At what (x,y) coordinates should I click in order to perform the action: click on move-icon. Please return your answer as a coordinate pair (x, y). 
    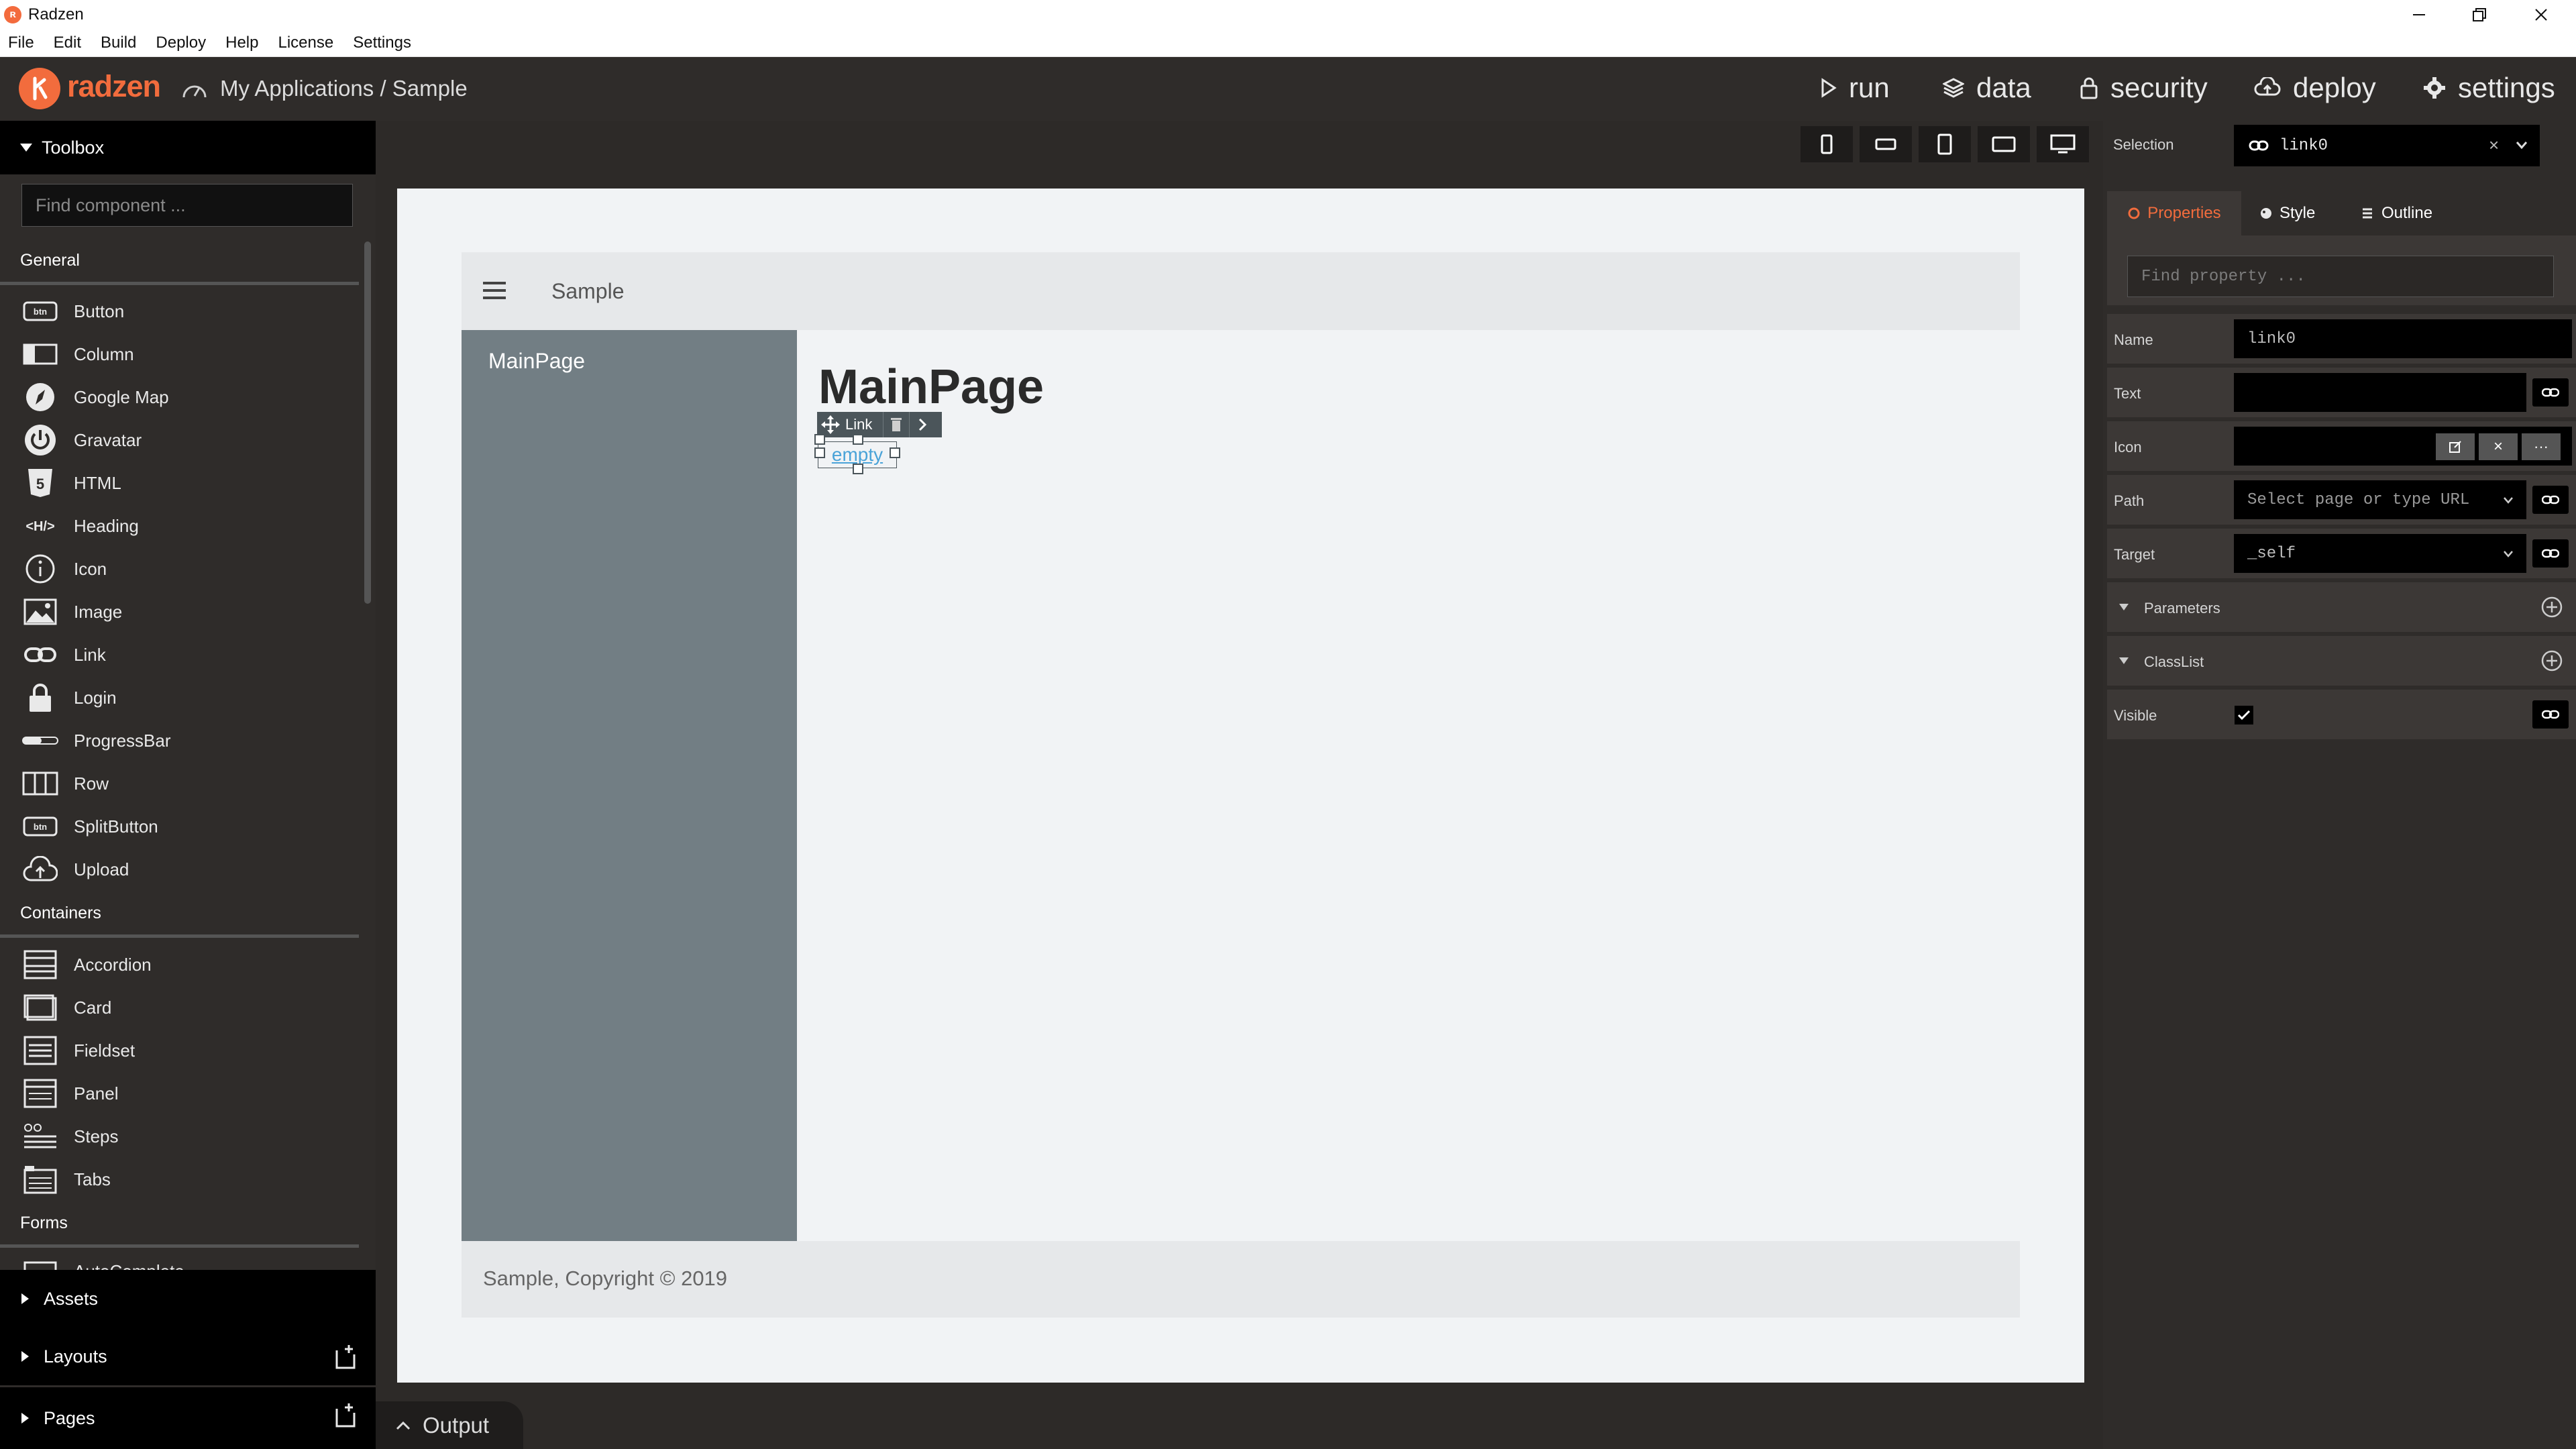
    Looking at the image, I should click on (830, 424).